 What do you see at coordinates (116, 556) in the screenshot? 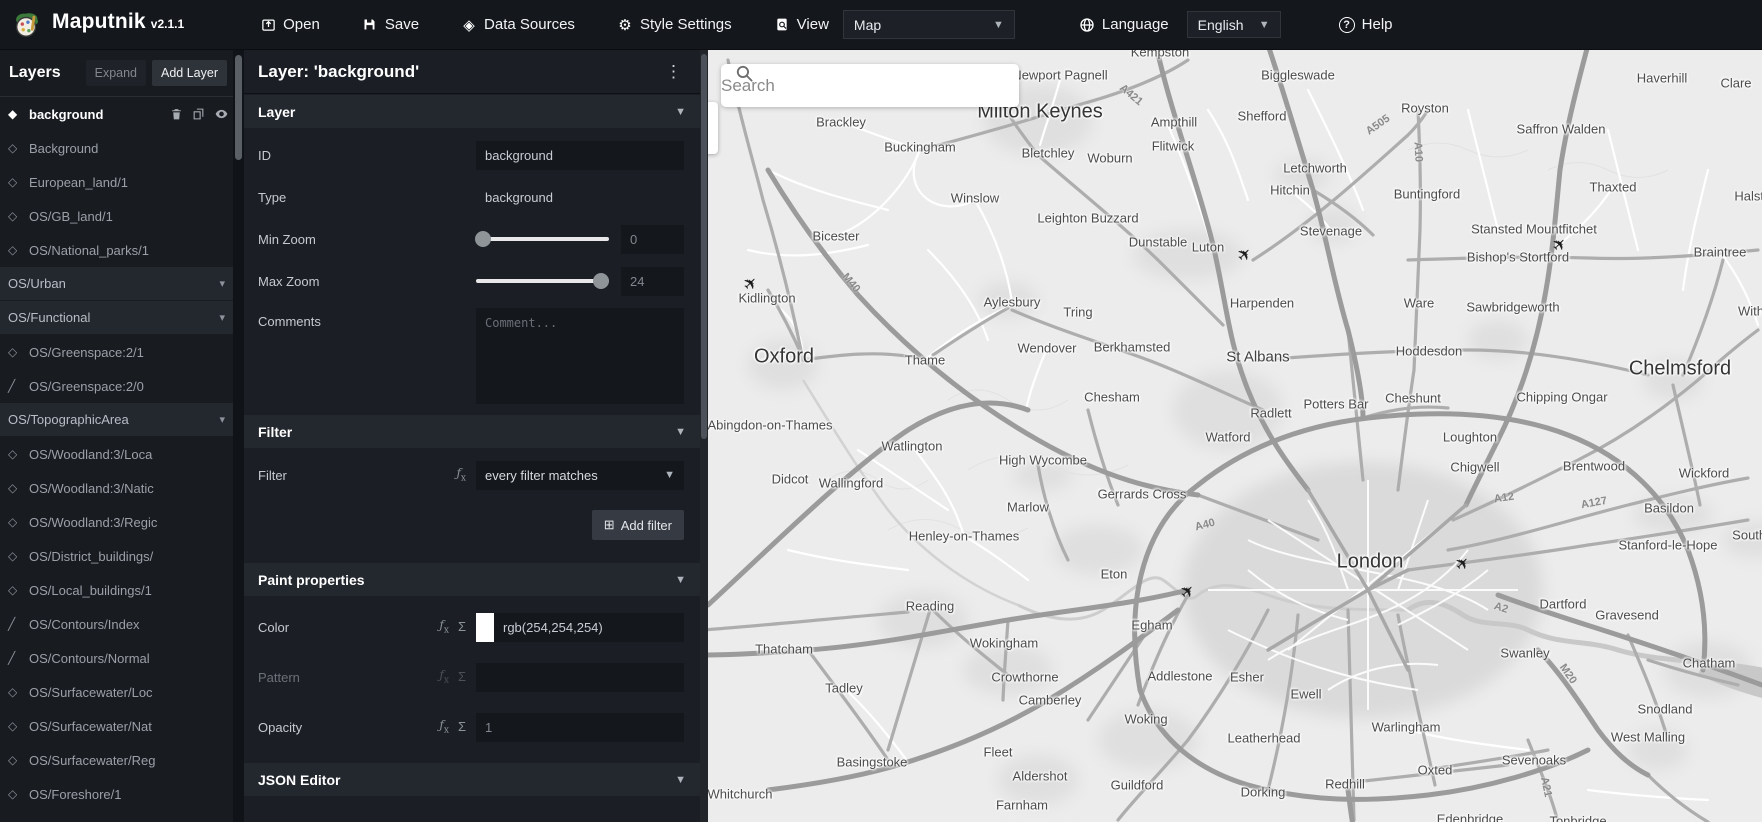
I see `layer-item-os-district-buildings: ◇ OS/District_buildings/` at bounding box center [116, 556].